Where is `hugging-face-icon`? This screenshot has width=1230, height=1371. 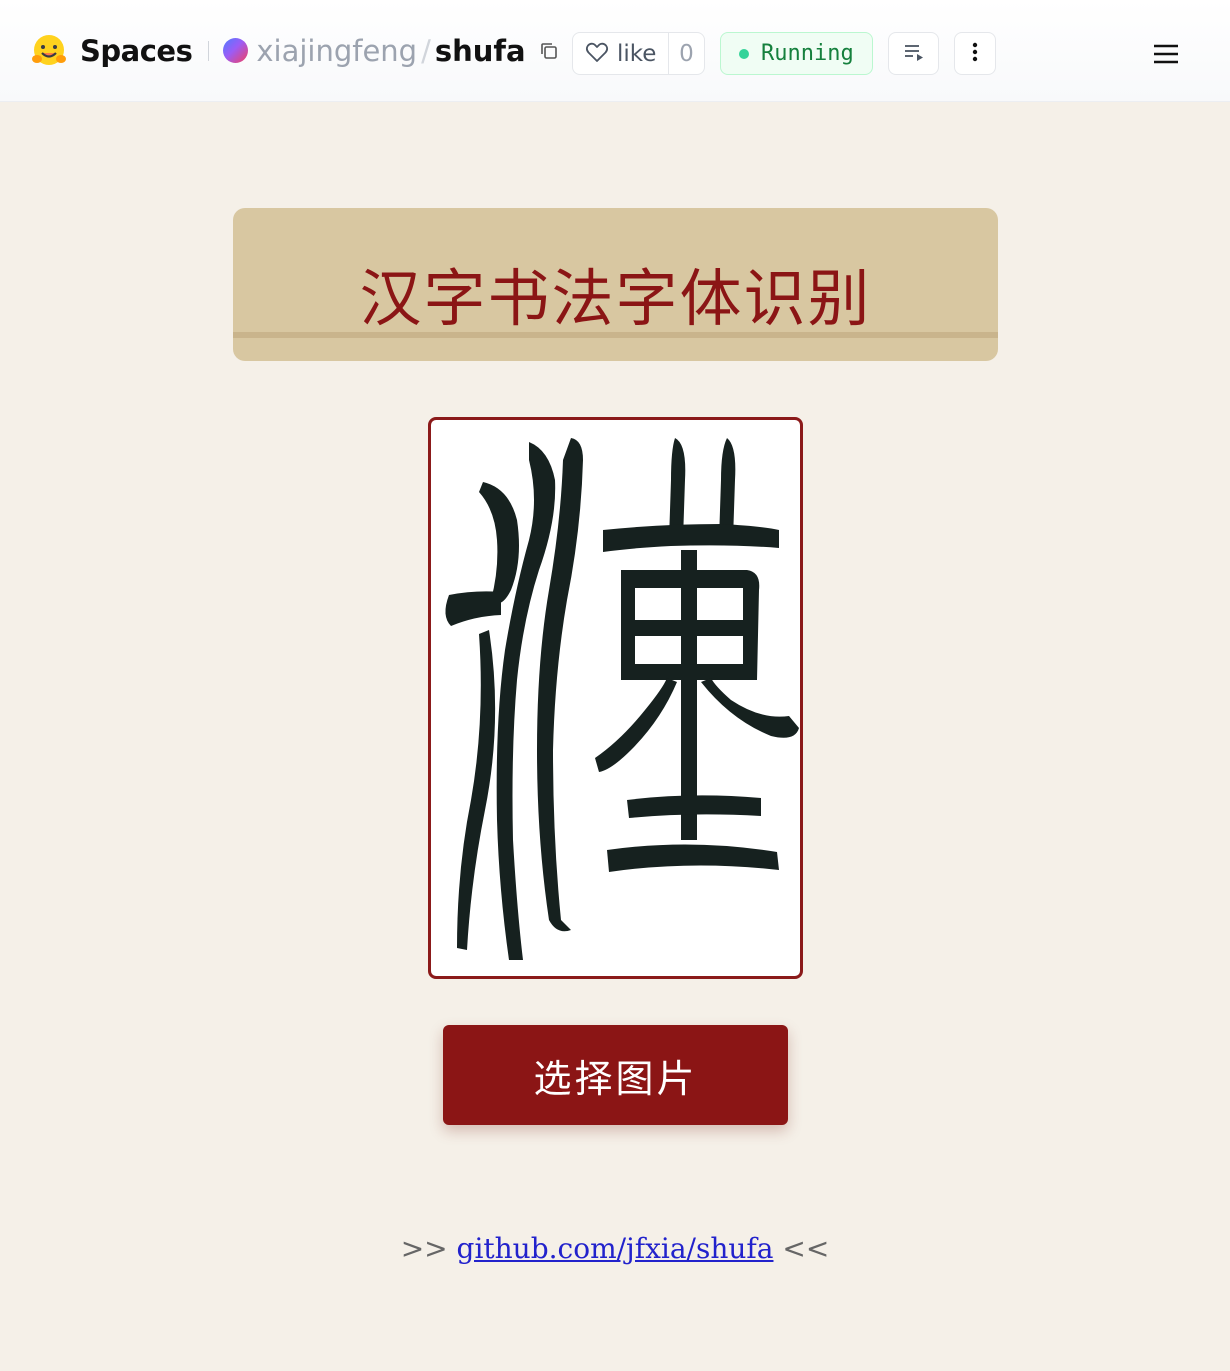
hugging-face-icon is located at coordinates (49, 51).